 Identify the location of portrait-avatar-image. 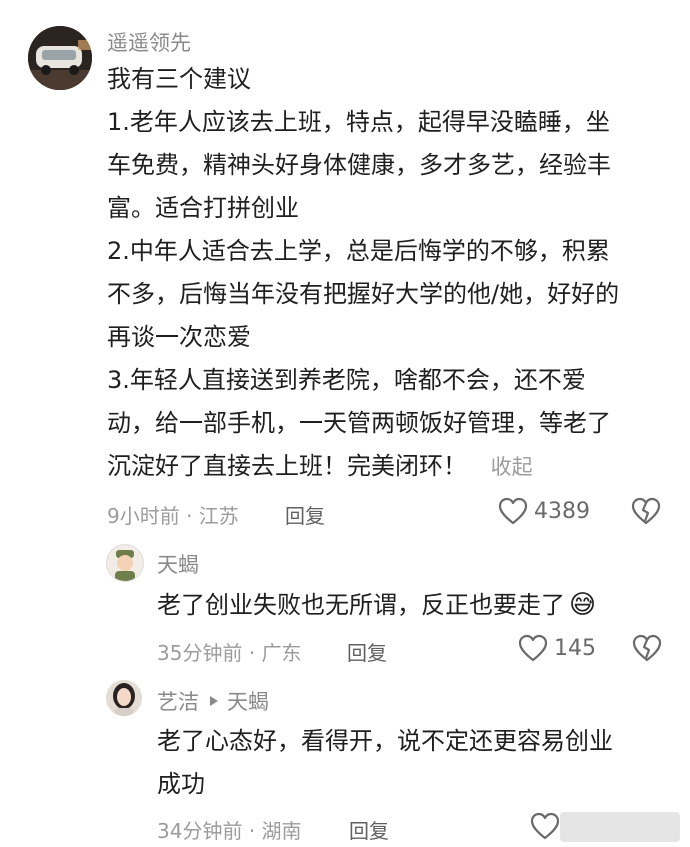
(124, 698).